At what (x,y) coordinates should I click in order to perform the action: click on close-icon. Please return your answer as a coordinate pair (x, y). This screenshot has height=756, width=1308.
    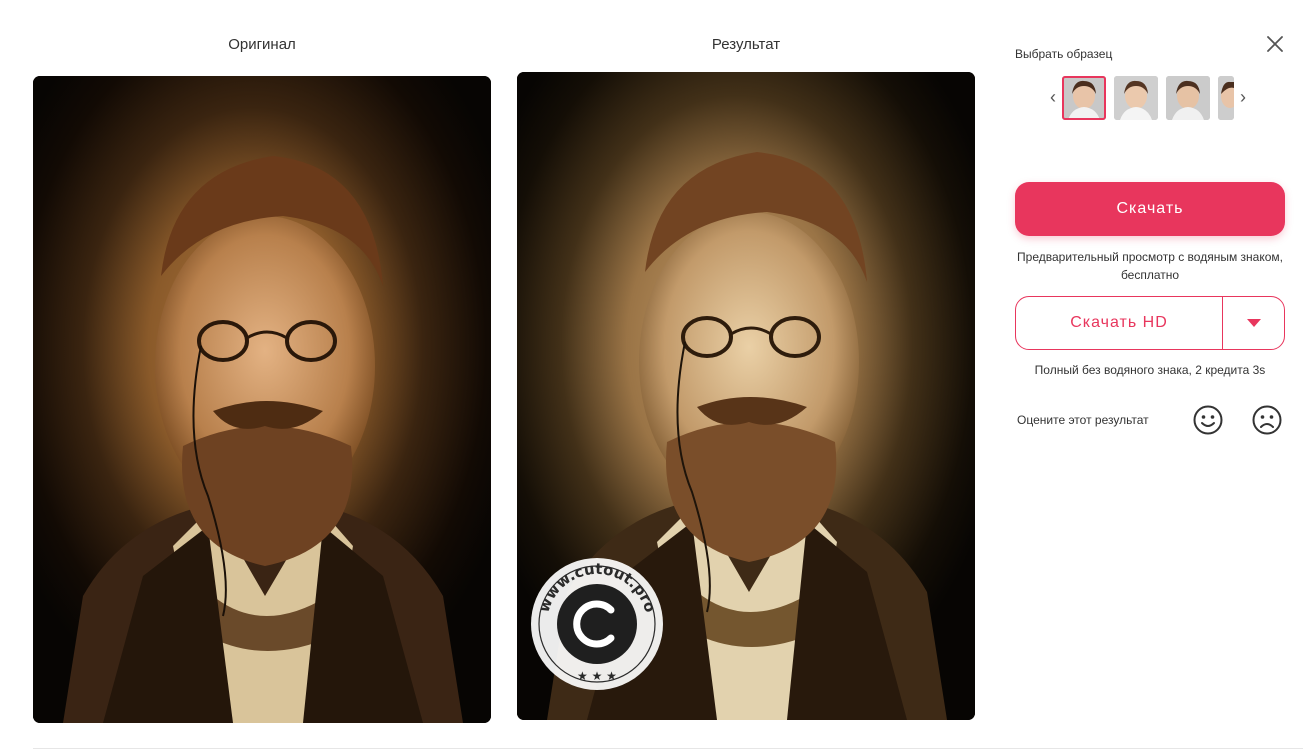
    Looking at the image, I should click on (1275, 44).